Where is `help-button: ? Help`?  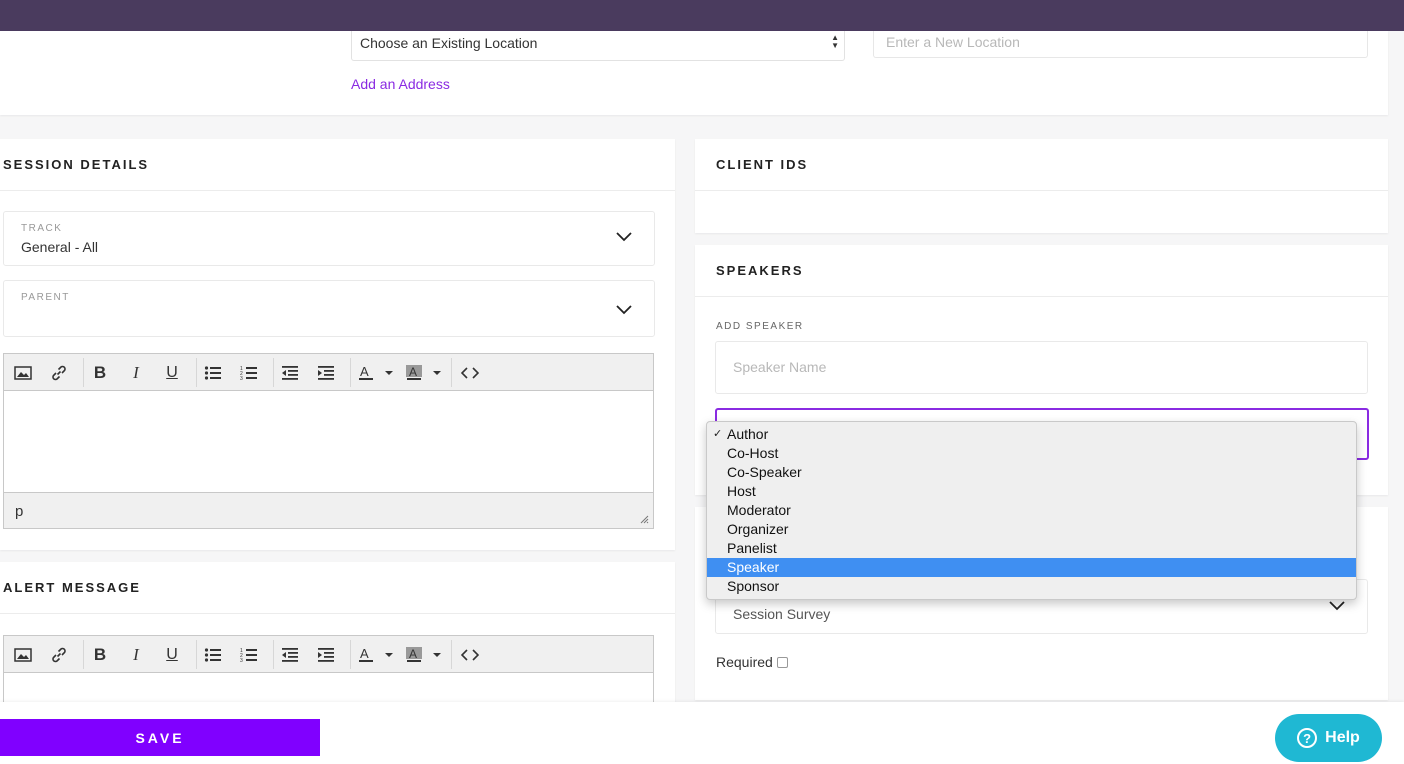
help-button: ? Help is located at coordinates (1328, 738).